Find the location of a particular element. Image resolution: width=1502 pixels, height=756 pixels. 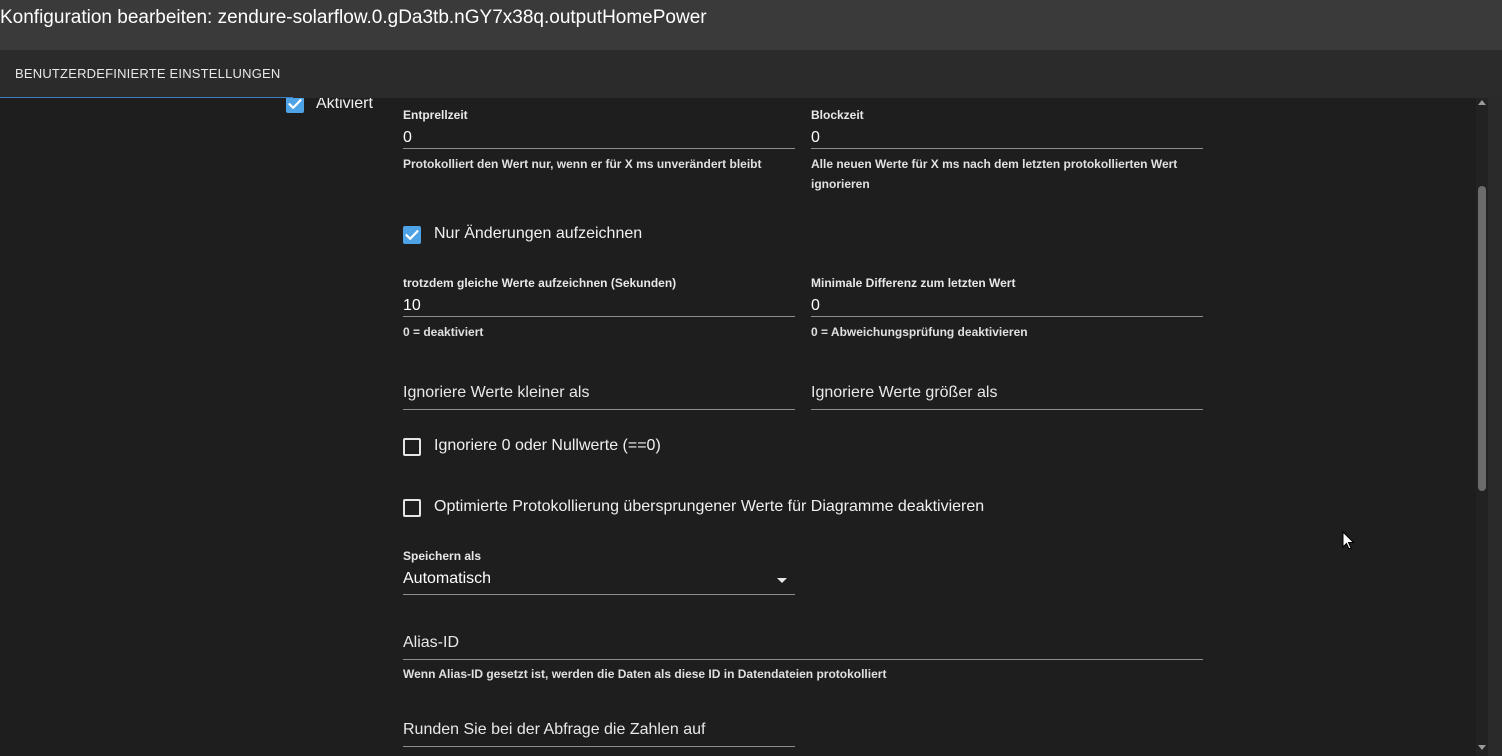

scroll-up-arrow-icon is located at coordinates (1482, 102).